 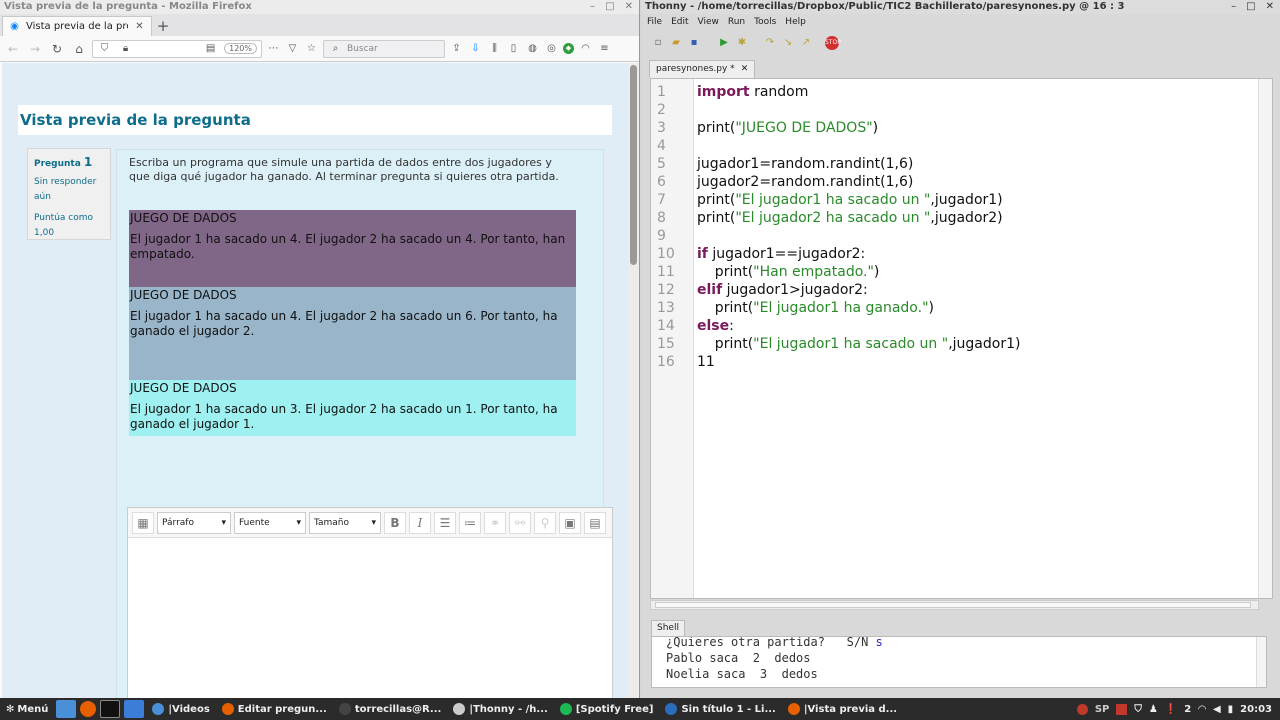 What do you see at coordinates (13, 49) in the screenshot?
I see `back-icon: ←` at bounding box center [13, 49].